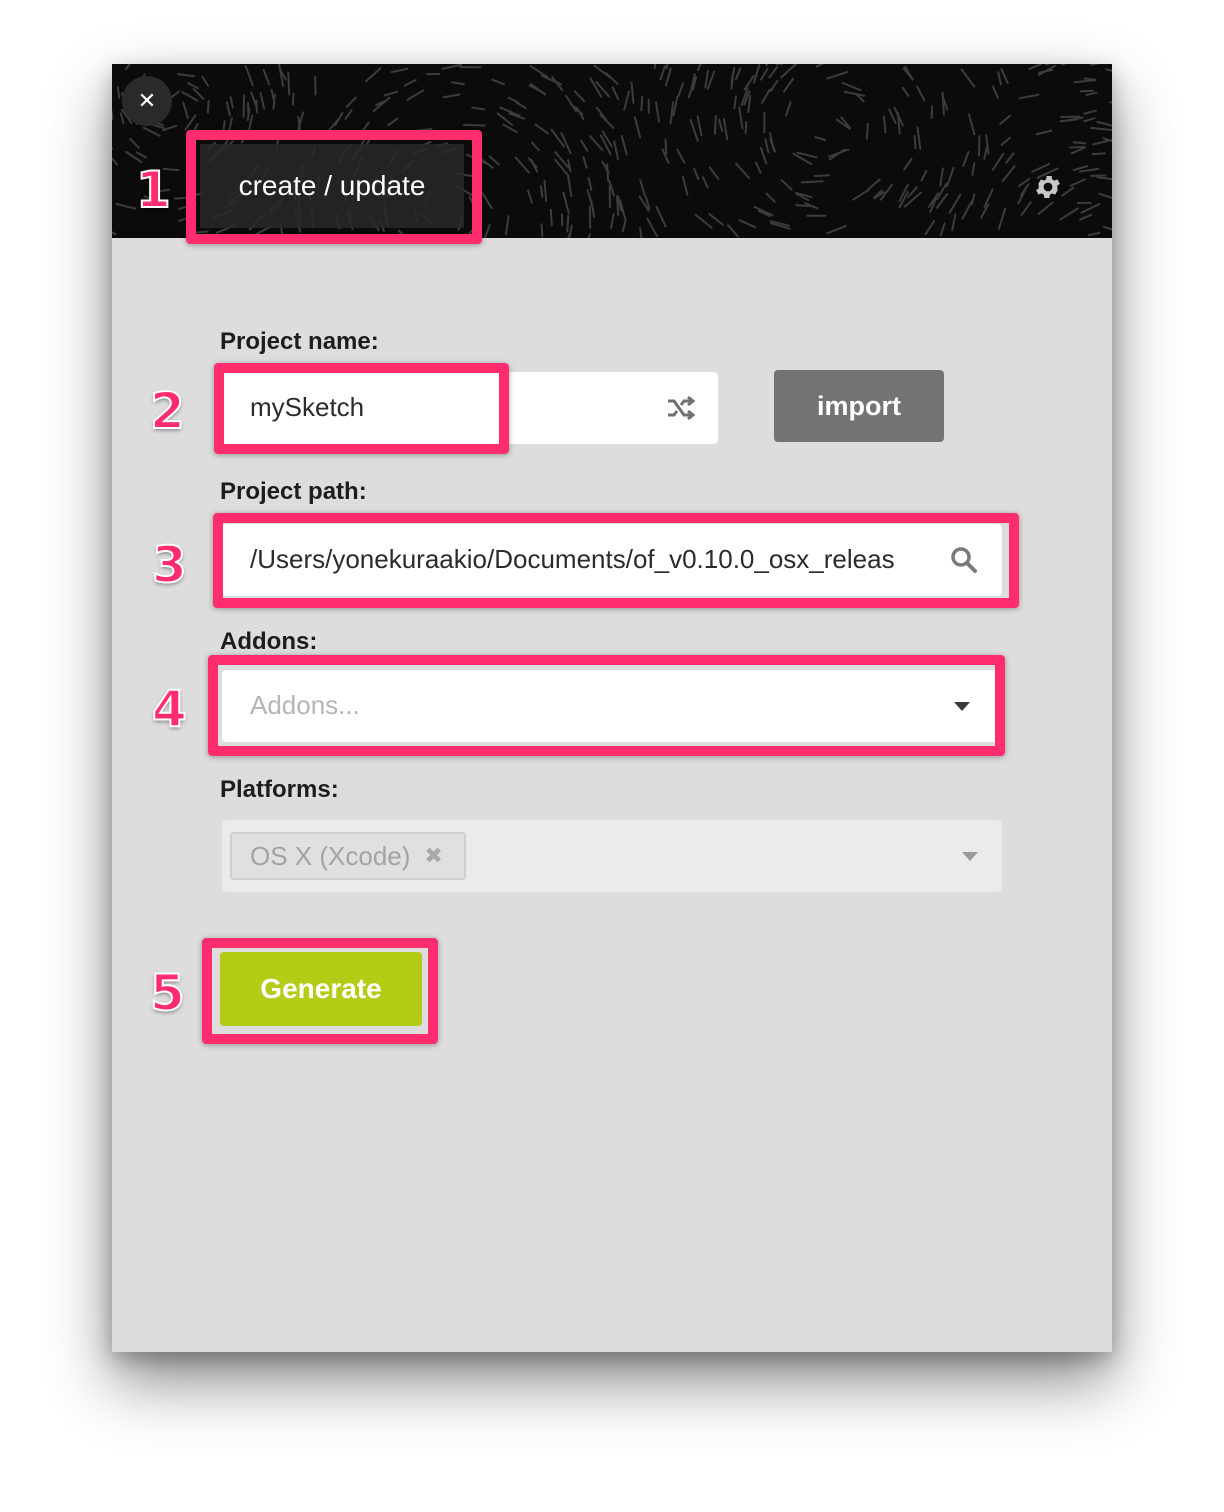 The height and width of the screenshot is (1512, 1224). What do you see at coordinates (169, 709) in the screenshot?
I see `step-number-4: 4` at bounding box center [169, 709].